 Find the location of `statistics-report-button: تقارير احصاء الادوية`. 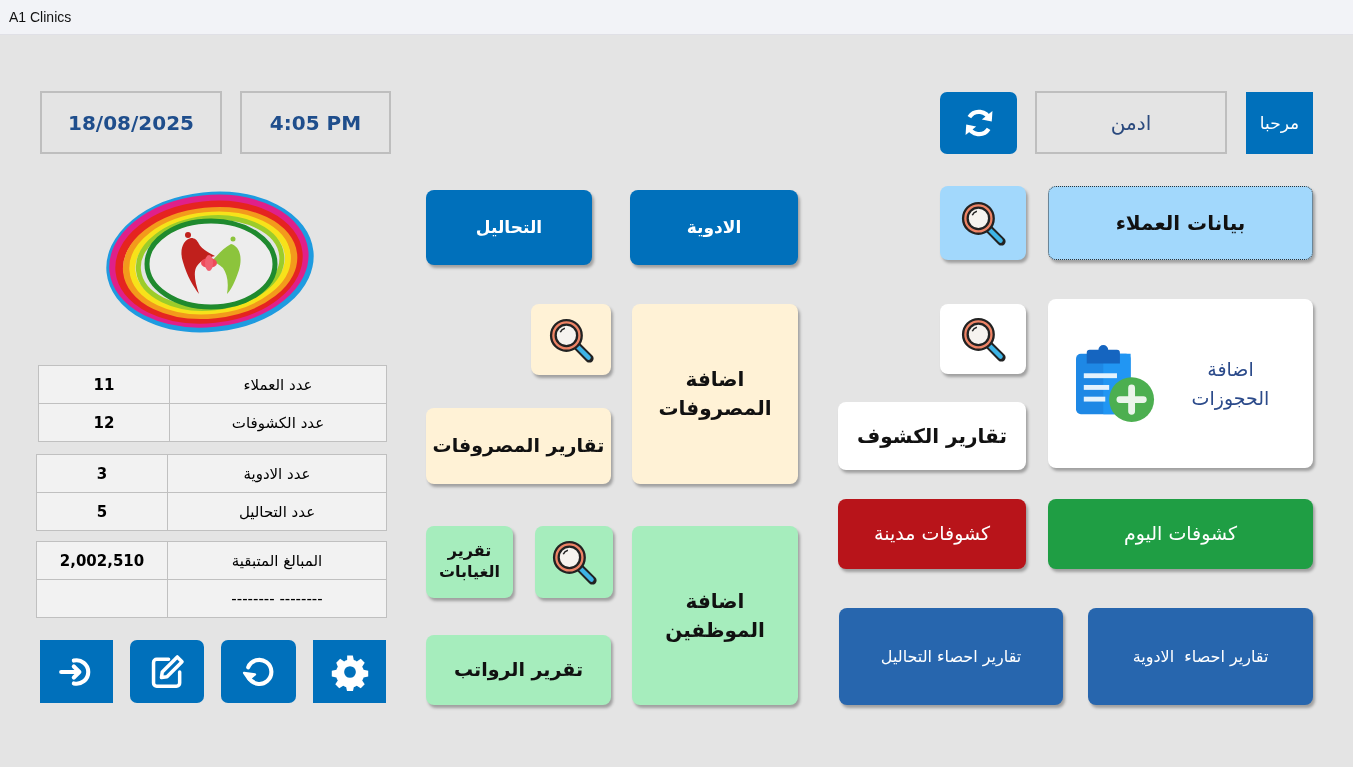

statistics-report-button: تقارير احصاء الادوية is located at coordinates (1200, 656).